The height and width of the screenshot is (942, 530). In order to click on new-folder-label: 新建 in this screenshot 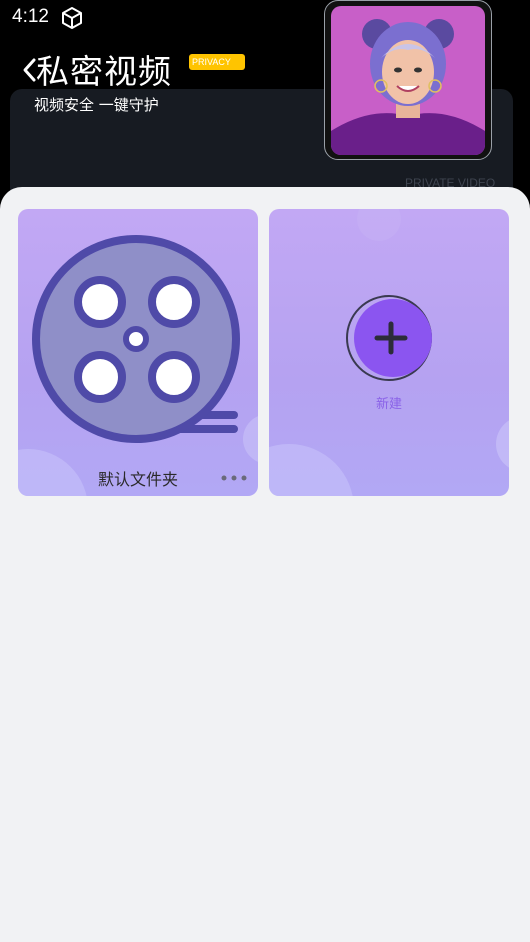, I will do `click(388, 404)`.